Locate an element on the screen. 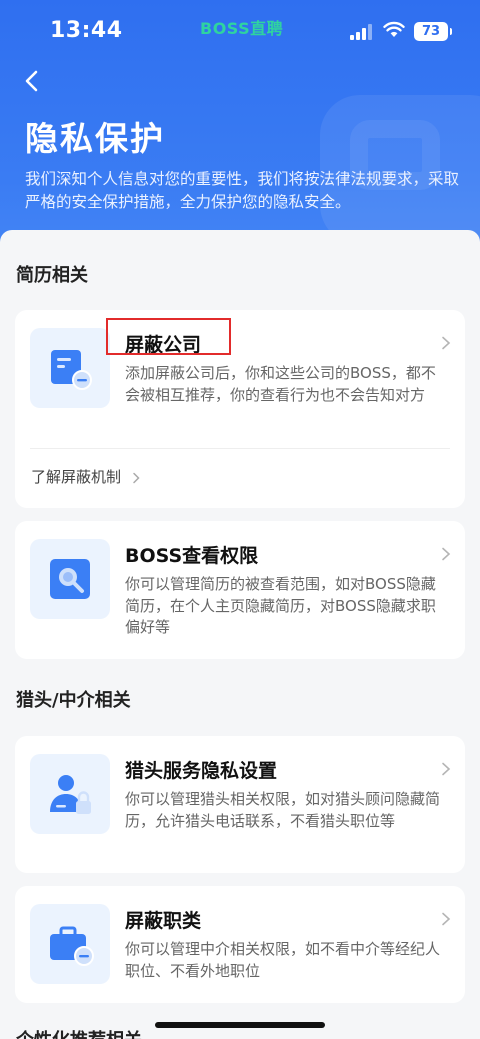 This screenshot has width=480, height=1039. briefcase-block-icon is located at coordinates (72, 946).